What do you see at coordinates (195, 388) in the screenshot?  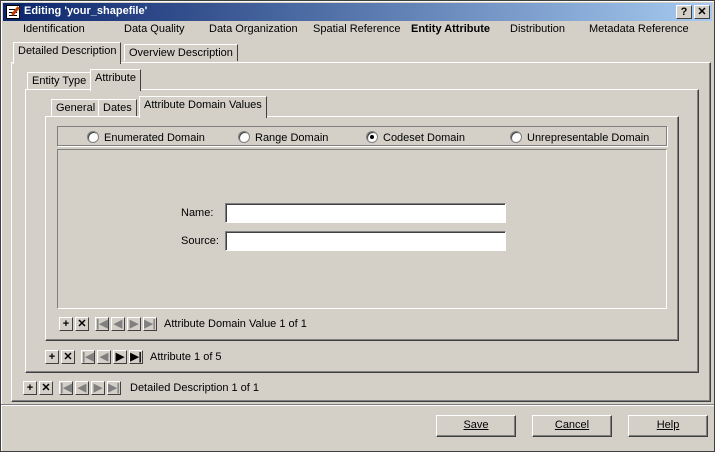 I see `detailed-description-counter: Detailed Description 1 of 1` at bounding box center [195, 388].